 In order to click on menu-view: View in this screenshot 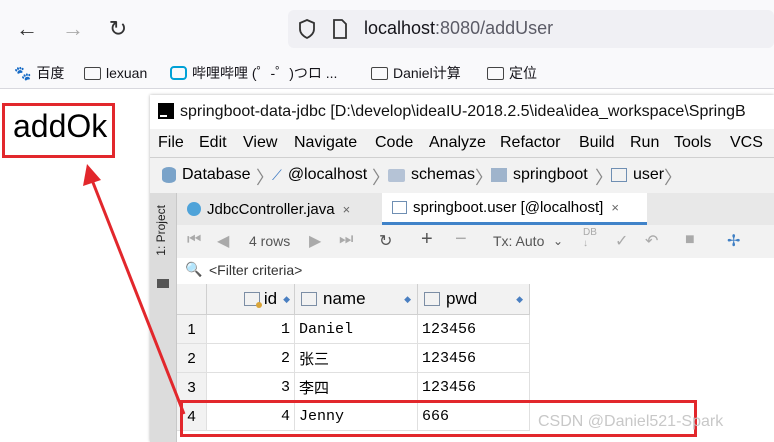, I will do `click(260, 143)`.